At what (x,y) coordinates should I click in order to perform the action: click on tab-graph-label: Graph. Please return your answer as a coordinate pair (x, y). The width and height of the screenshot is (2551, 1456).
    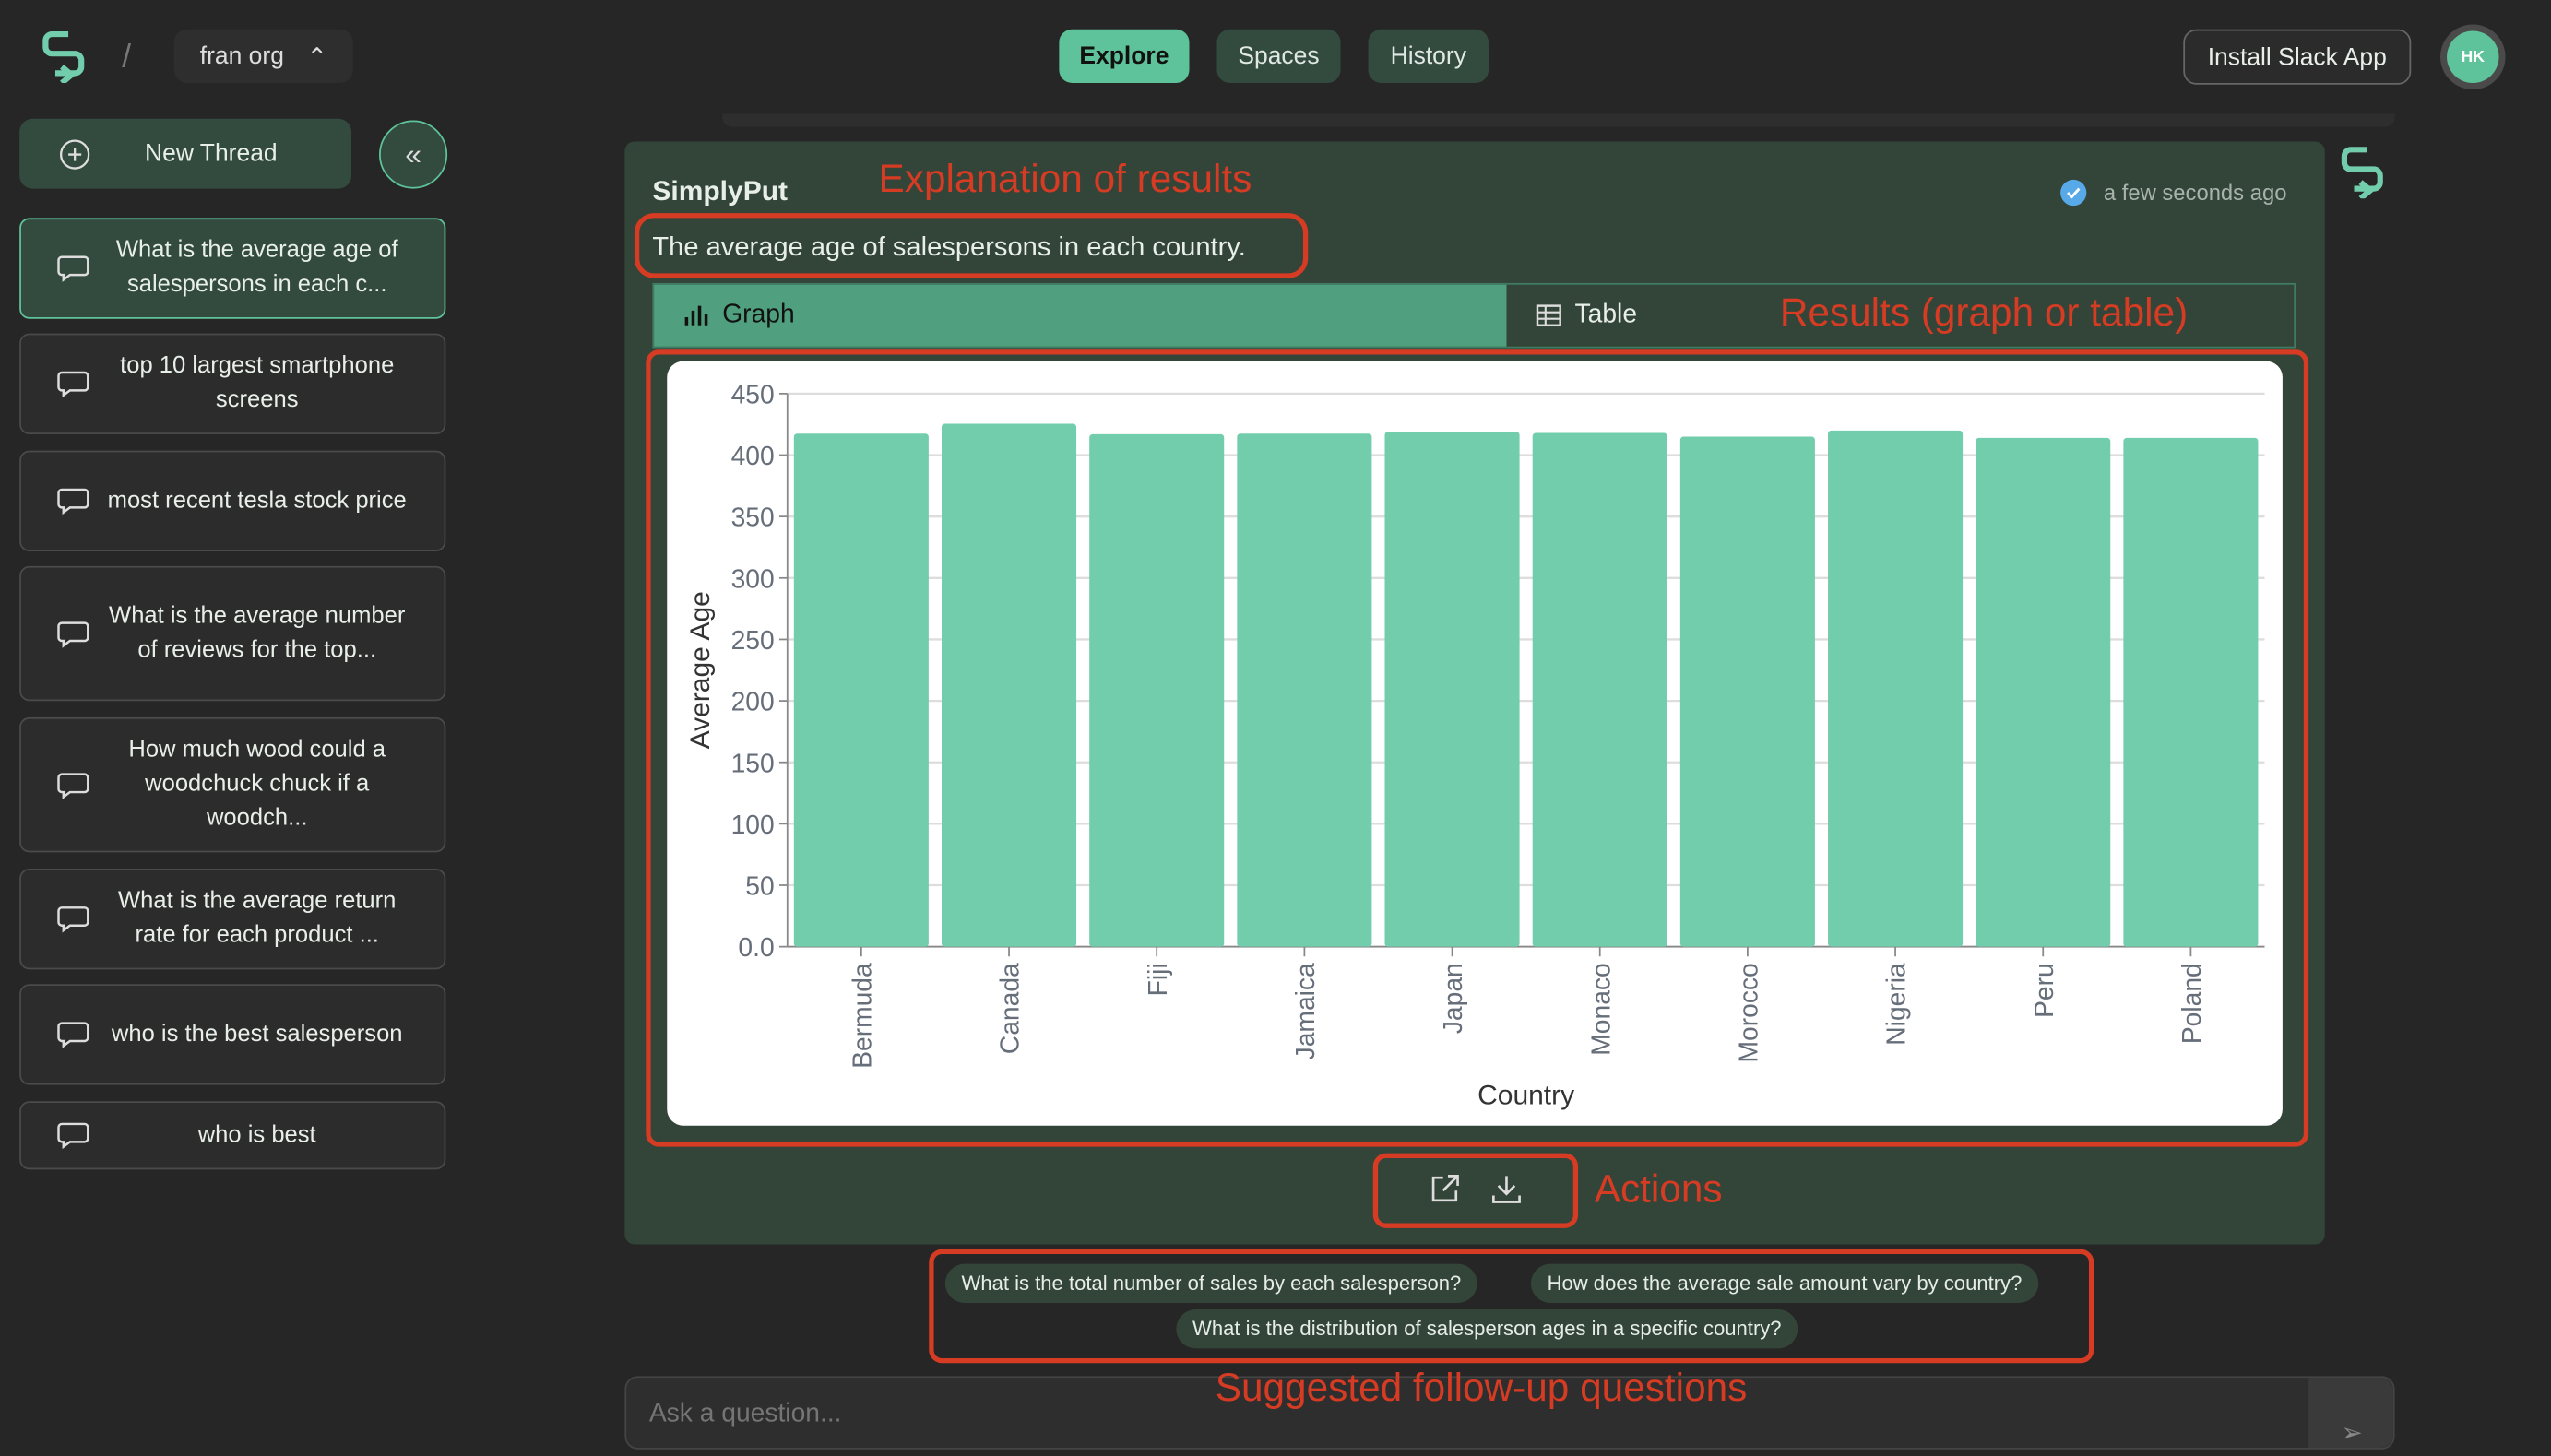
    Looking at the image, I should click on (758, 315).